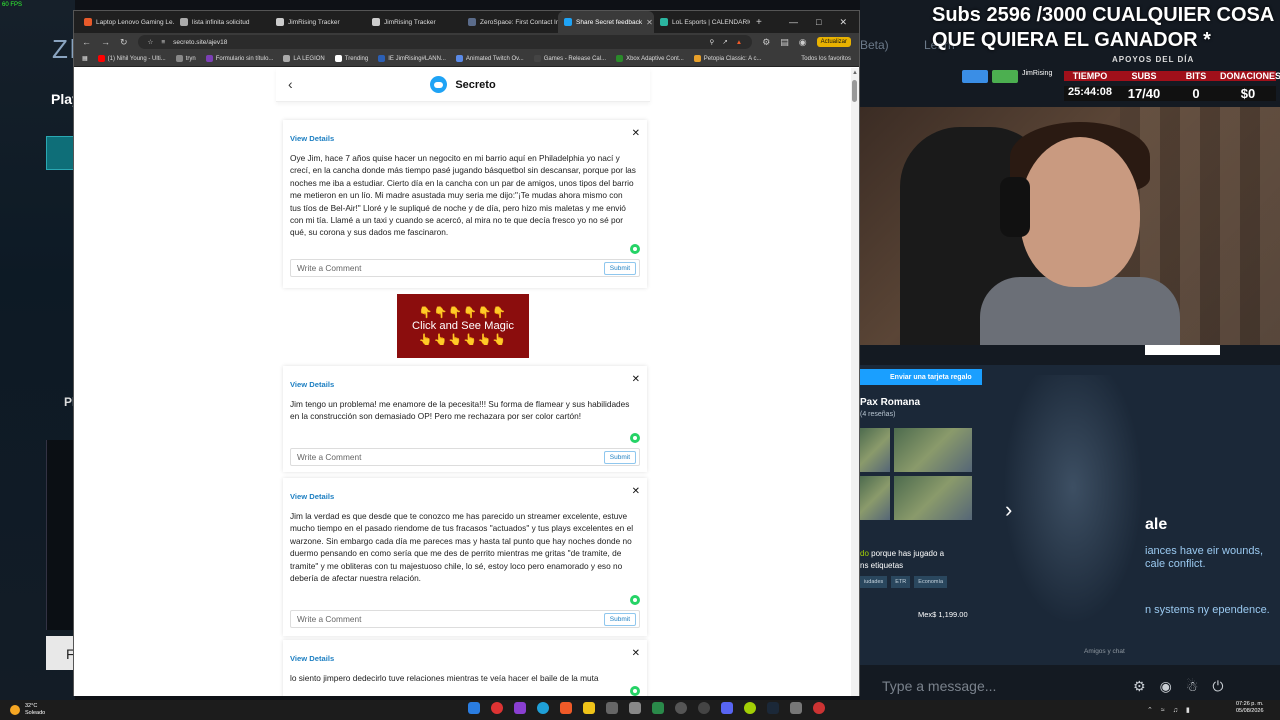 The width and height of the screenshot is (1280, 720). What do you see at coordinates (351, 58) in the screenshot?
I see `bookmark-item: Trending` at bounding box center [351, 58].